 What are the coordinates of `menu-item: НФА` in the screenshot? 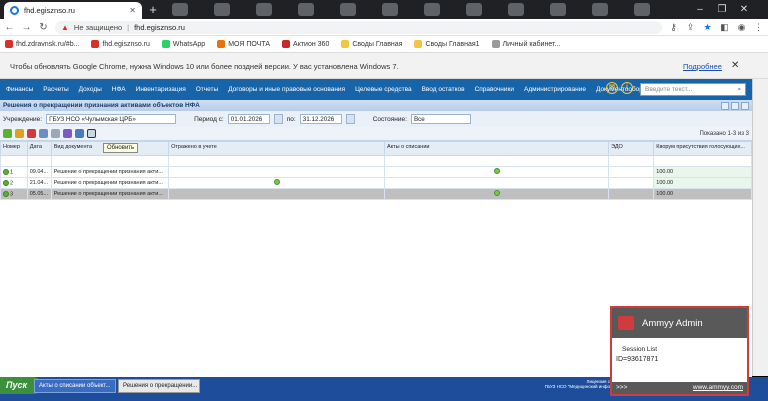 It's located at (119, 89).